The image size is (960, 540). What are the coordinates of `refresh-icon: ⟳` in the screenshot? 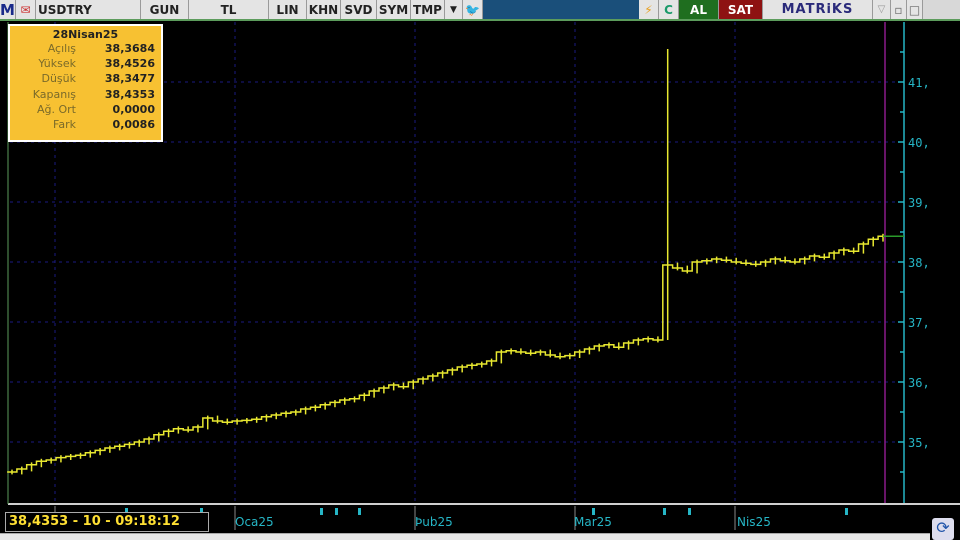 It's located at (943, 529).